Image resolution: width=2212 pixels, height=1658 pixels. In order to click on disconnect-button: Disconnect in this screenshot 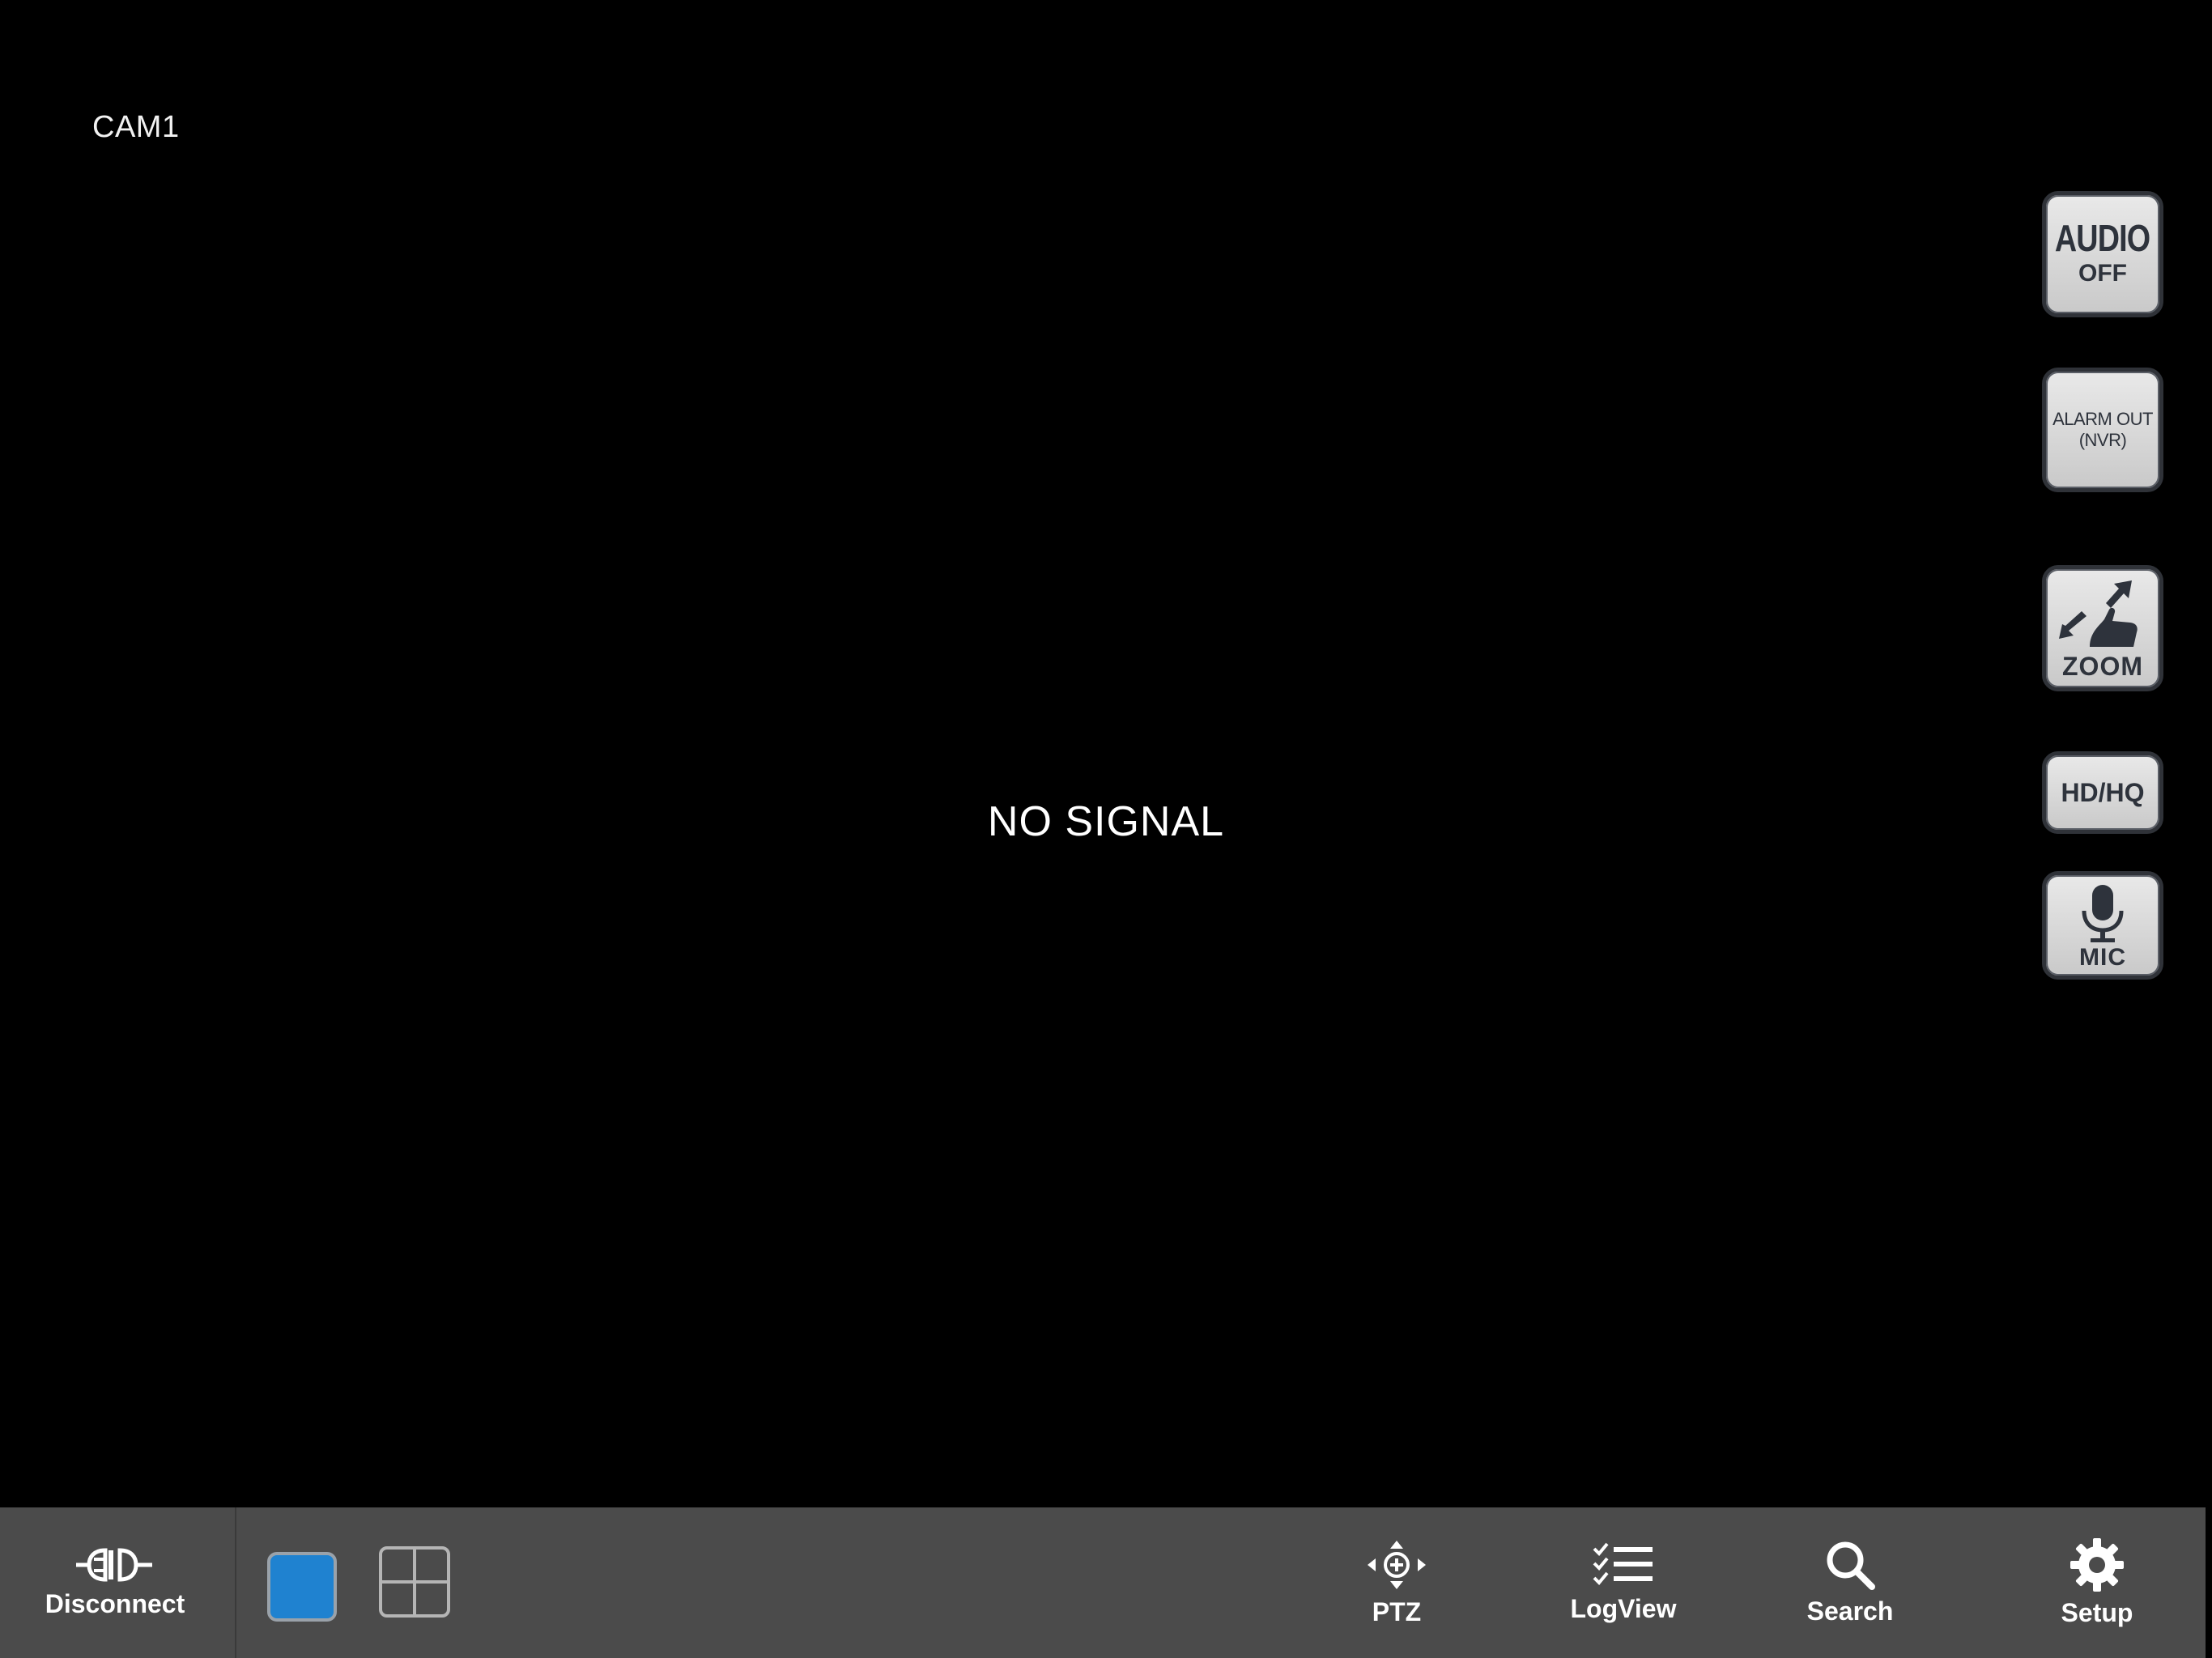, I will do `click(115, 1582)`.